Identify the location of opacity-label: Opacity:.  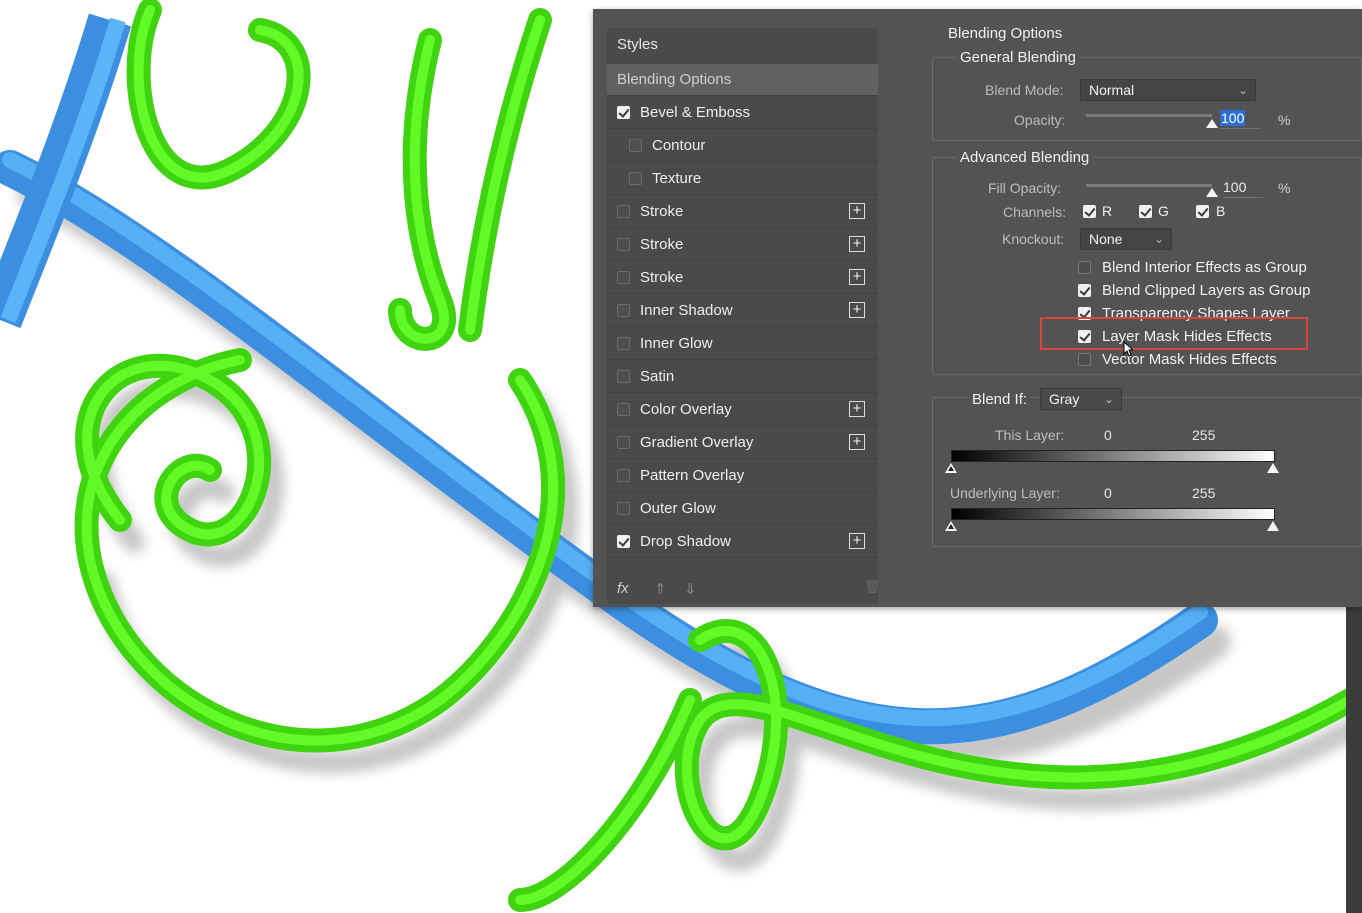
(1040, 120).